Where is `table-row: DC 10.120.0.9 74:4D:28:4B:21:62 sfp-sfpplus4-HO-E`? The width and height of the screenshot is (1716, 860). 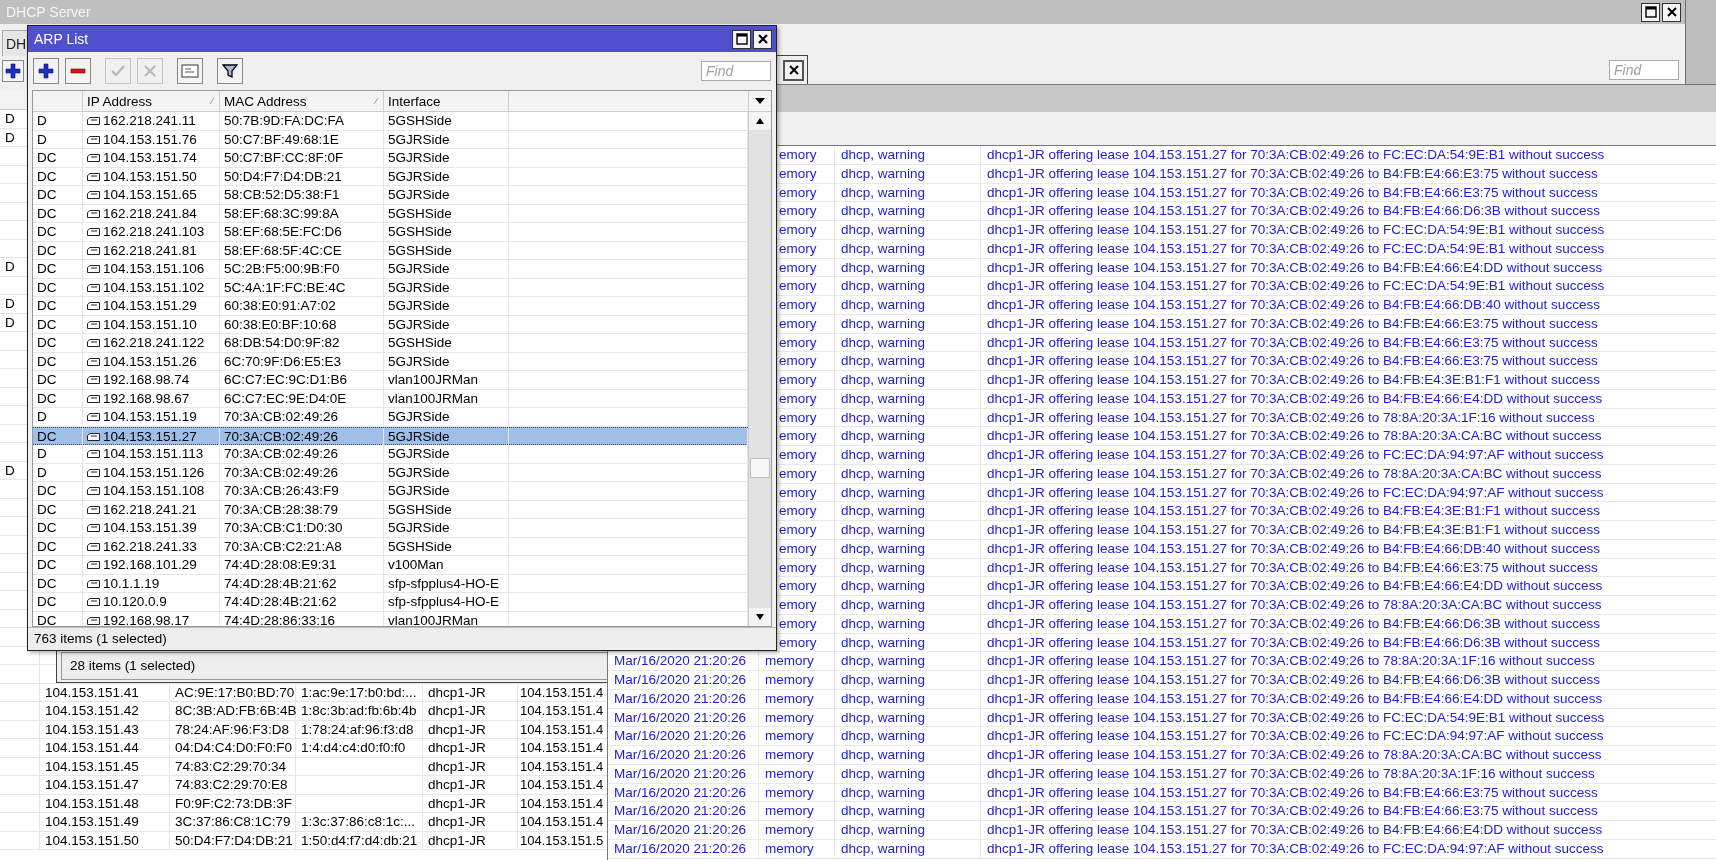 table-row: DC 10.120.0.9 74:4D:28:4B:21:62 sfp-sfpplus4-HO-E is located at coordinates (390, 602).